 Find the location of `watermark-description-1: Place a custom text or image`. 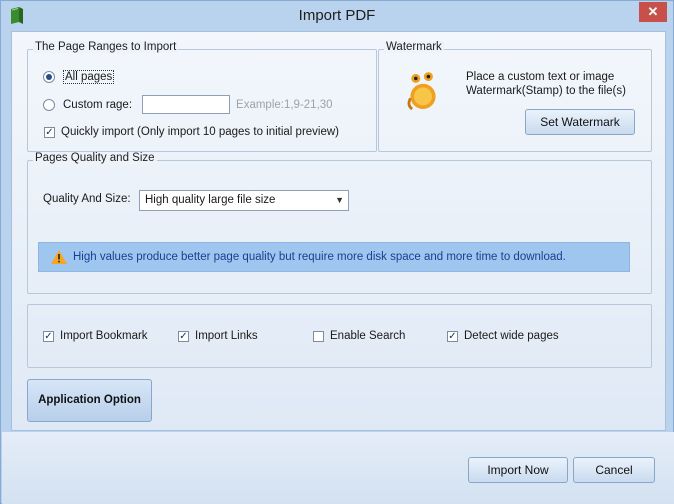

watermark-description-1: Place a custom text or image is located at coordinates (540, 77).